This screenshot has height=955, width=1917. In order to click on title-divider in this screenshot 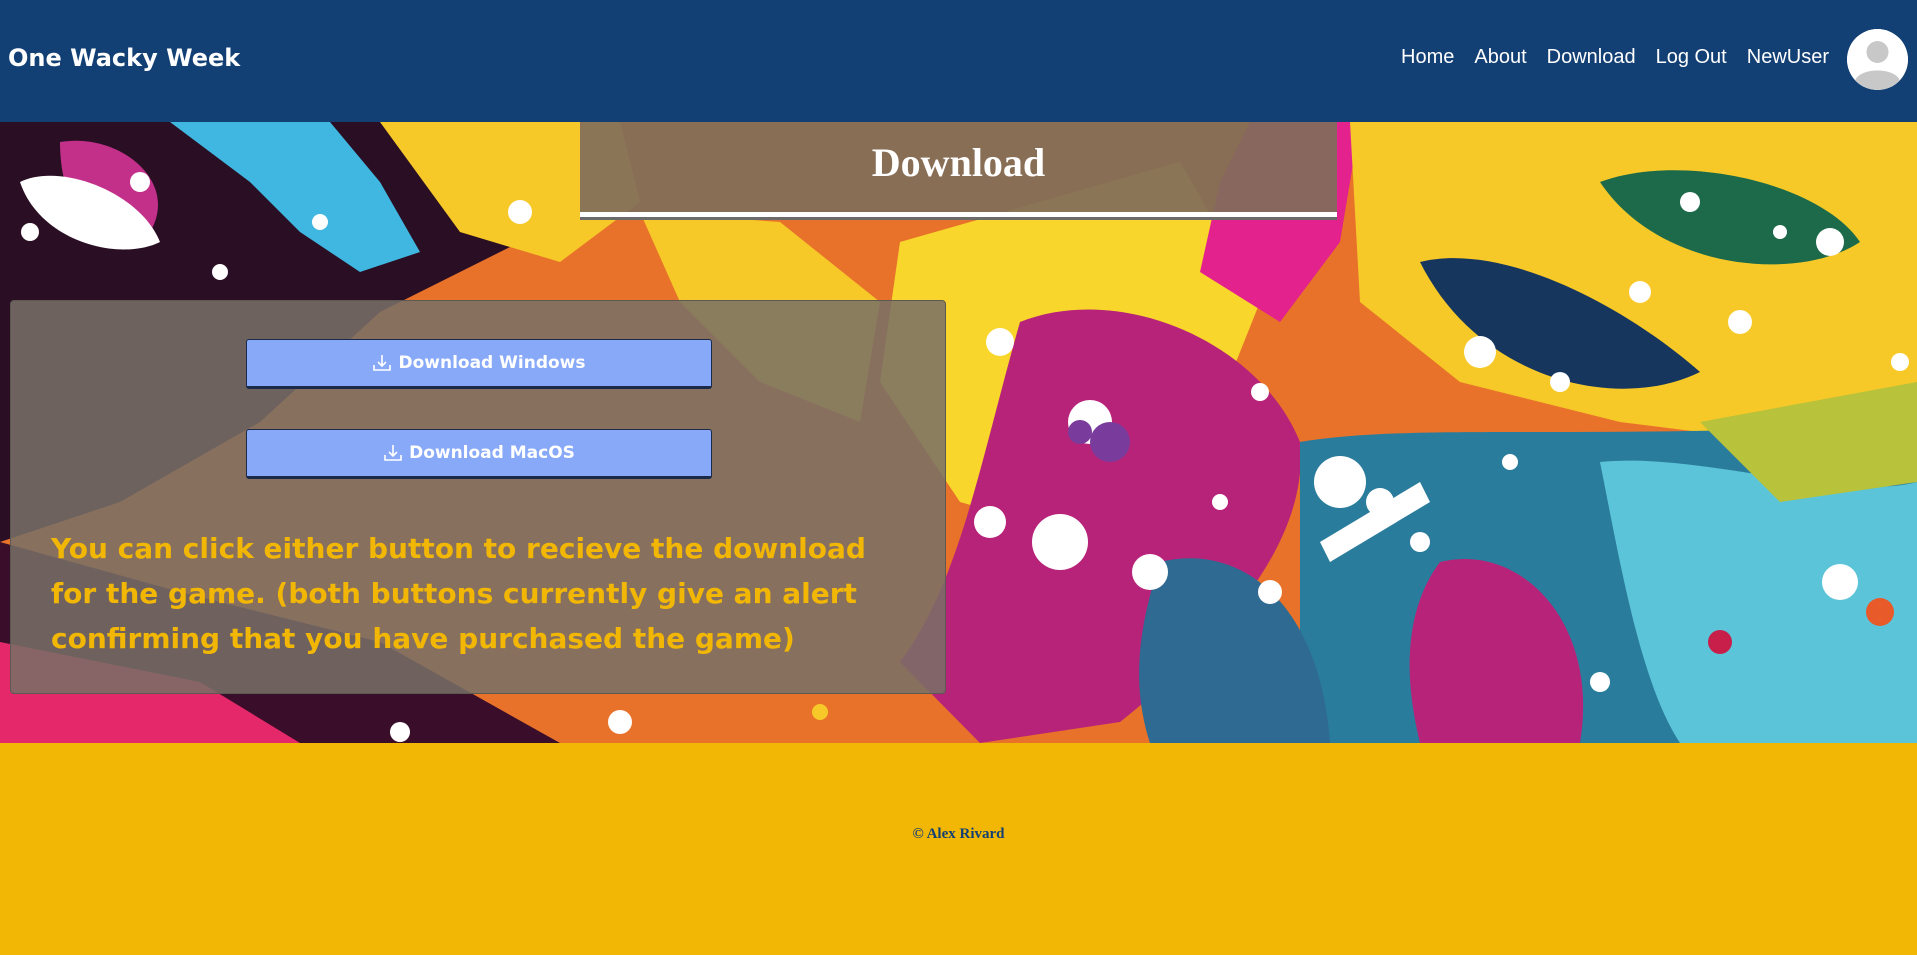, I will do `click(958, 216)`.